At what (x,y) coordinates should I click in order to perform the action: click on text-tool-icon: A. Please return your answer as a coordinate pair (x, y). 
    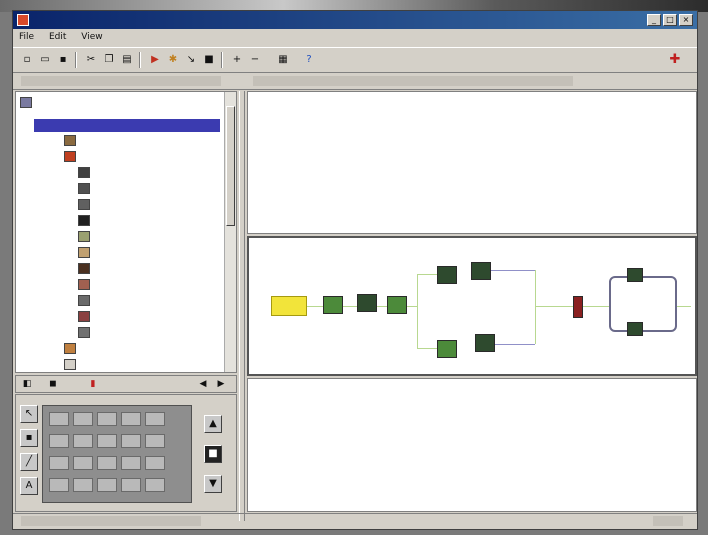
    Looking at the image, I should click on (29, 486).